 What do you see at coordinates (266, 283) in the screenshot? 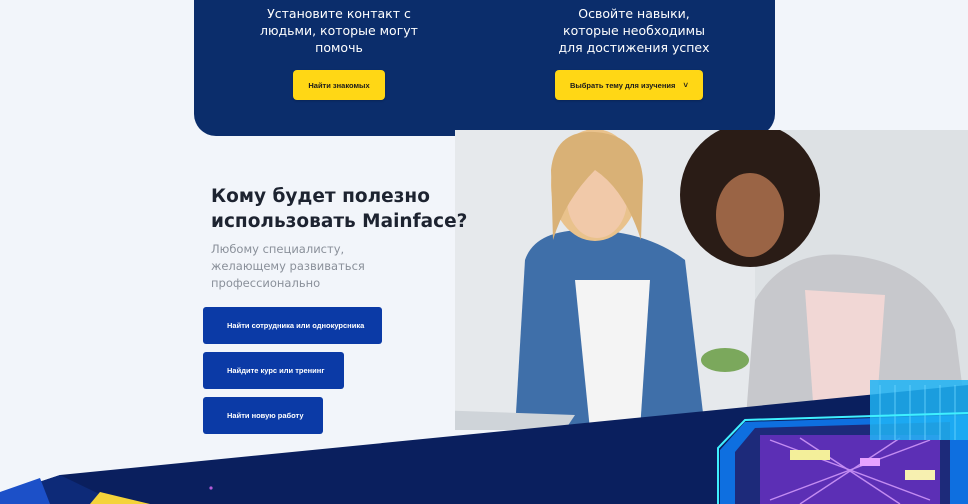
I see `section-subtitle-line: профессионально` at bounding box center [266, 283].